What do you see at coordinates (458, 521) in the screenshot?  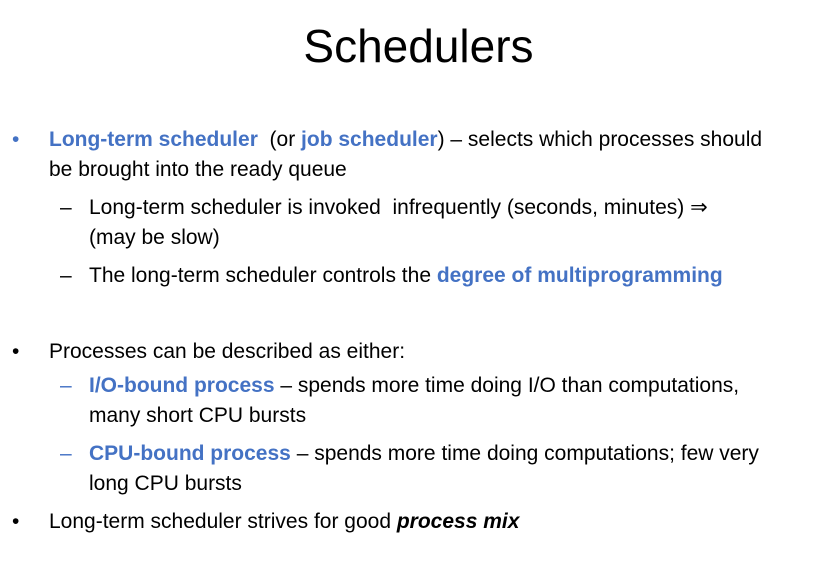 I see `term-process-mix: process mix` at bounding box center [458, 521].